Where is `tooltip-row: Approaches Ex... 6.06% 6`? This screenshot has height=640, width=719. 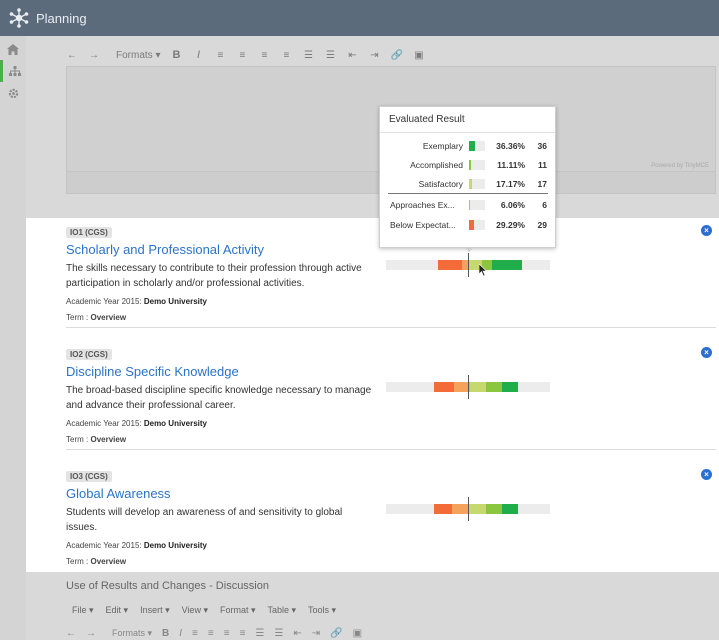
tooltip-row: Approaches Ex... 6.06% 6 is located at coordinates (468, 205).